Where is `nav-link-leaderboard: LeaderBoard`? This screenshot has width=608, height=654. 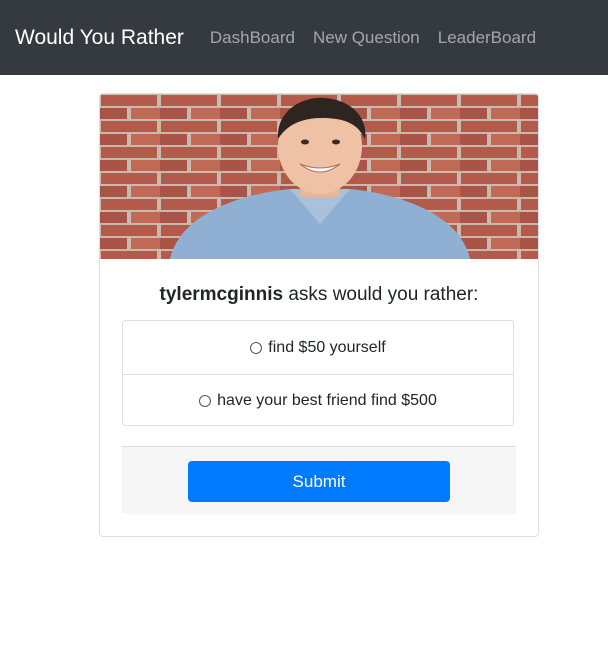 nav-link-leaderboard: LeaderBoard is located at coordinates (487, 38).